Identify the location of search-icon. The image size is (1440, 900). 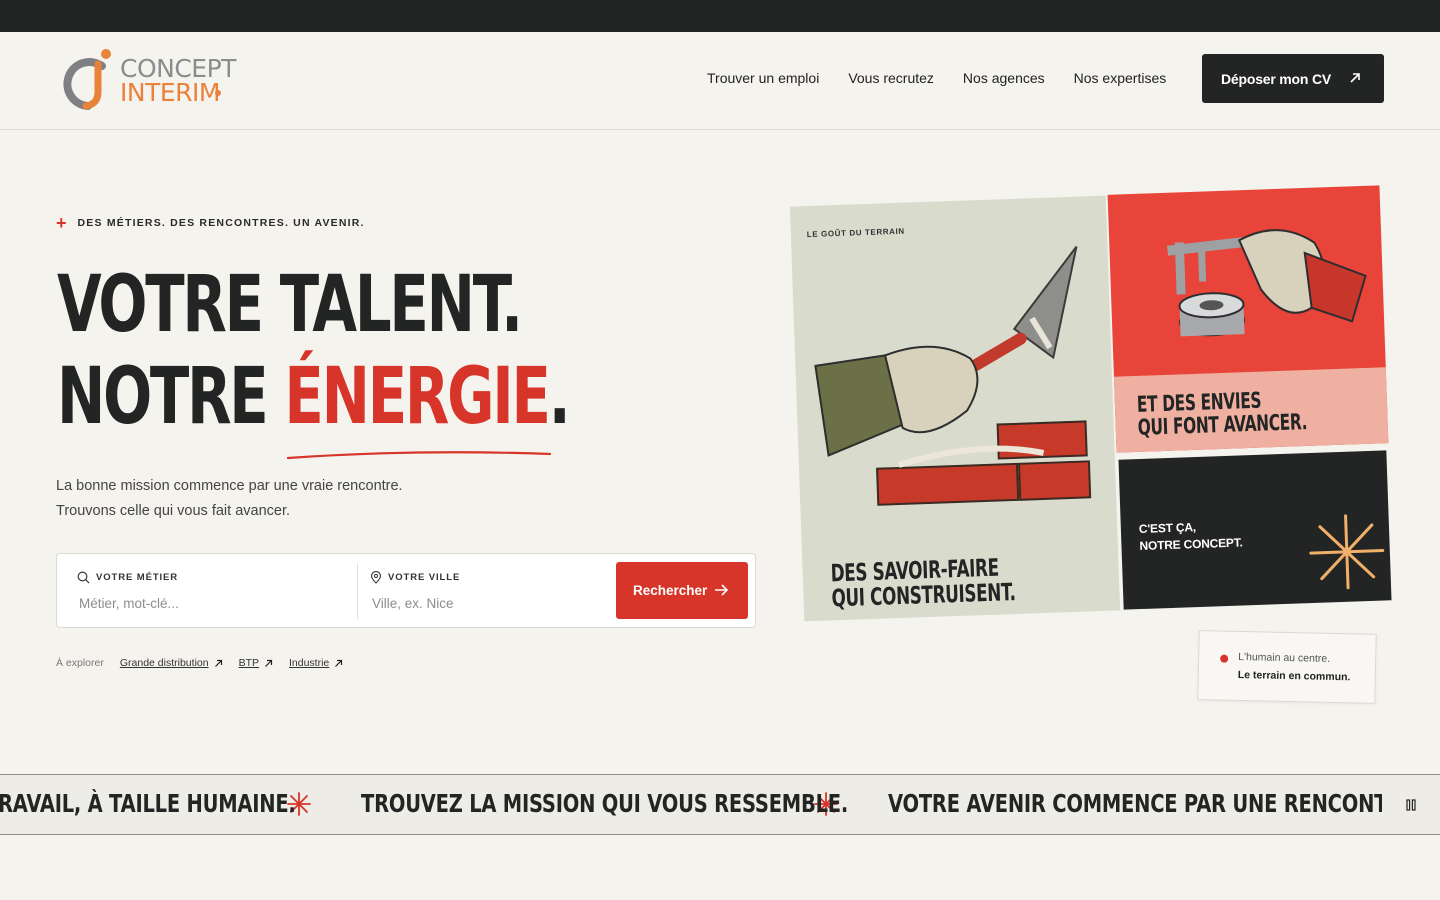
(83, 577).